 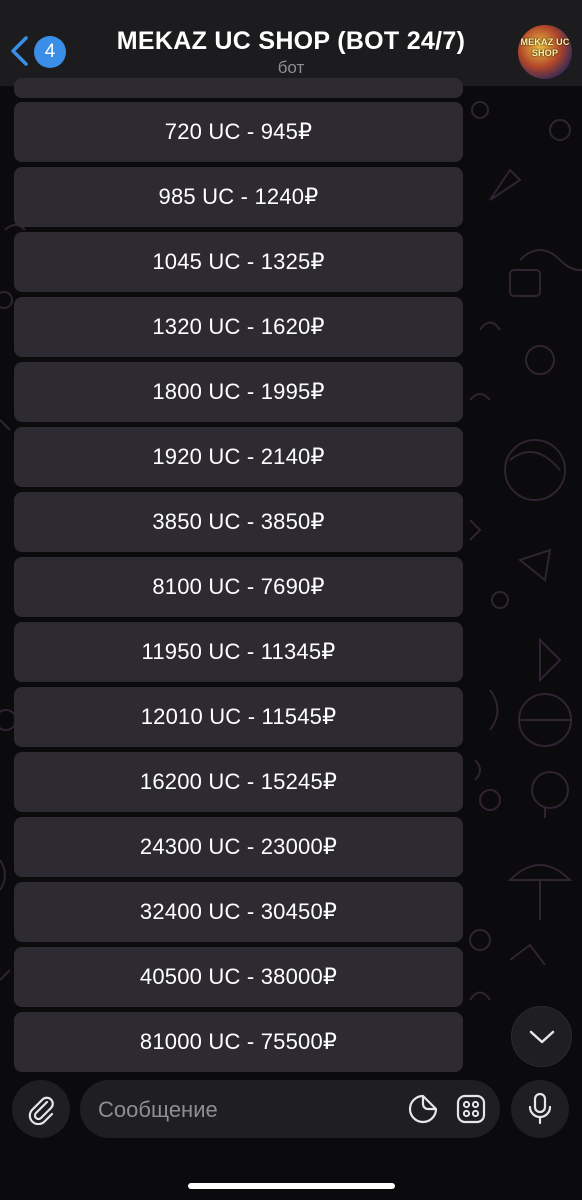 I want to click on microphone-icon, so click(x=540, y=1108).